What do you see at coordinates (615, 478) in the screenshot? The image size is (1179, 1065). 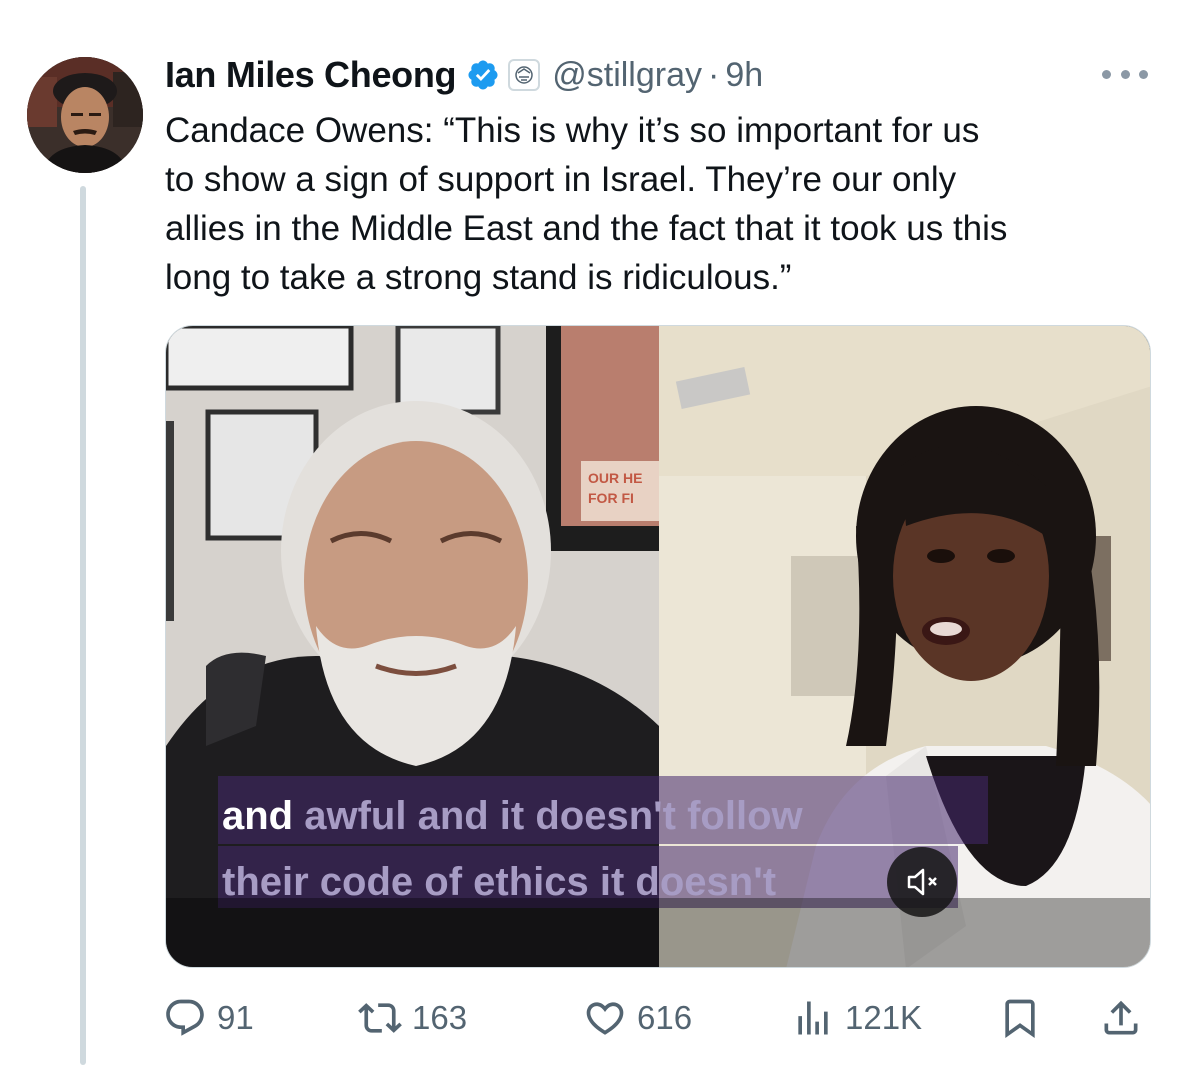 I see `poster-text-1: OUR HE` at bounding box center [615, 478].